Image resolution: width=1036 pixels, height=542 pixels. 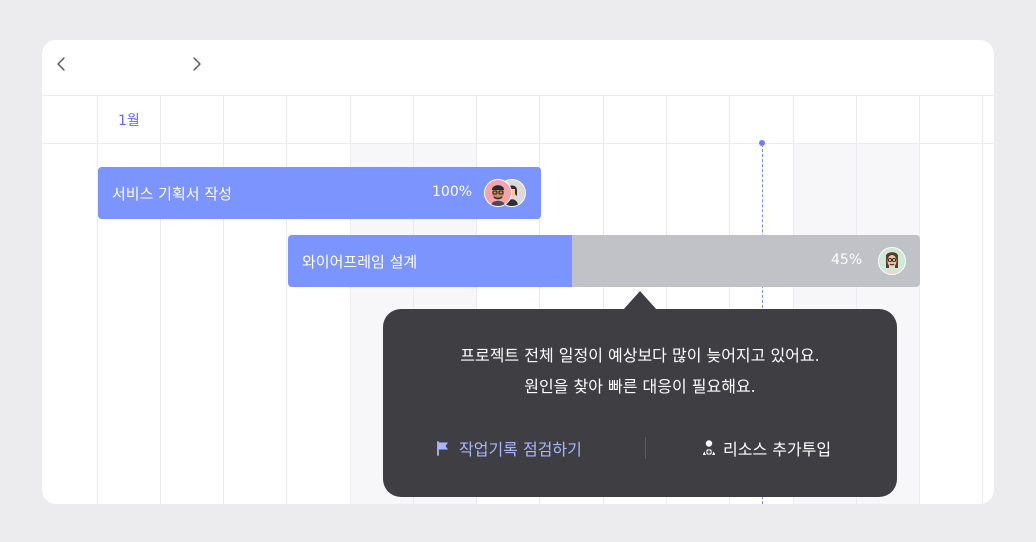 I want to click on avatar-woman-glasses, so click(x=892, y=261).